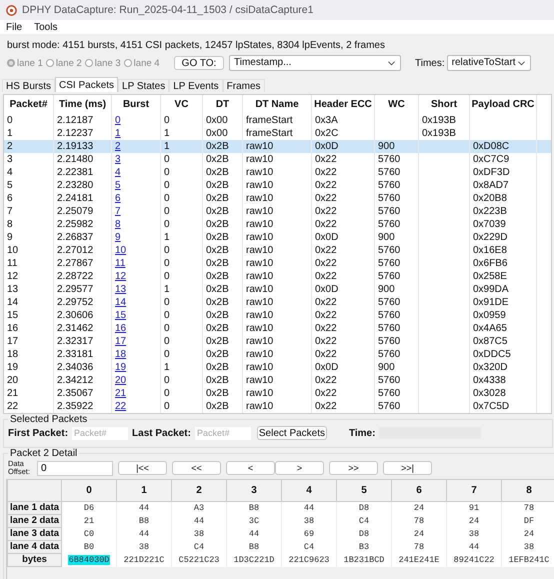  I want to click on table-row: 20 2.34212 20 0 0x2B raw10 0x22 5760 0x4338, so click(277, 380).